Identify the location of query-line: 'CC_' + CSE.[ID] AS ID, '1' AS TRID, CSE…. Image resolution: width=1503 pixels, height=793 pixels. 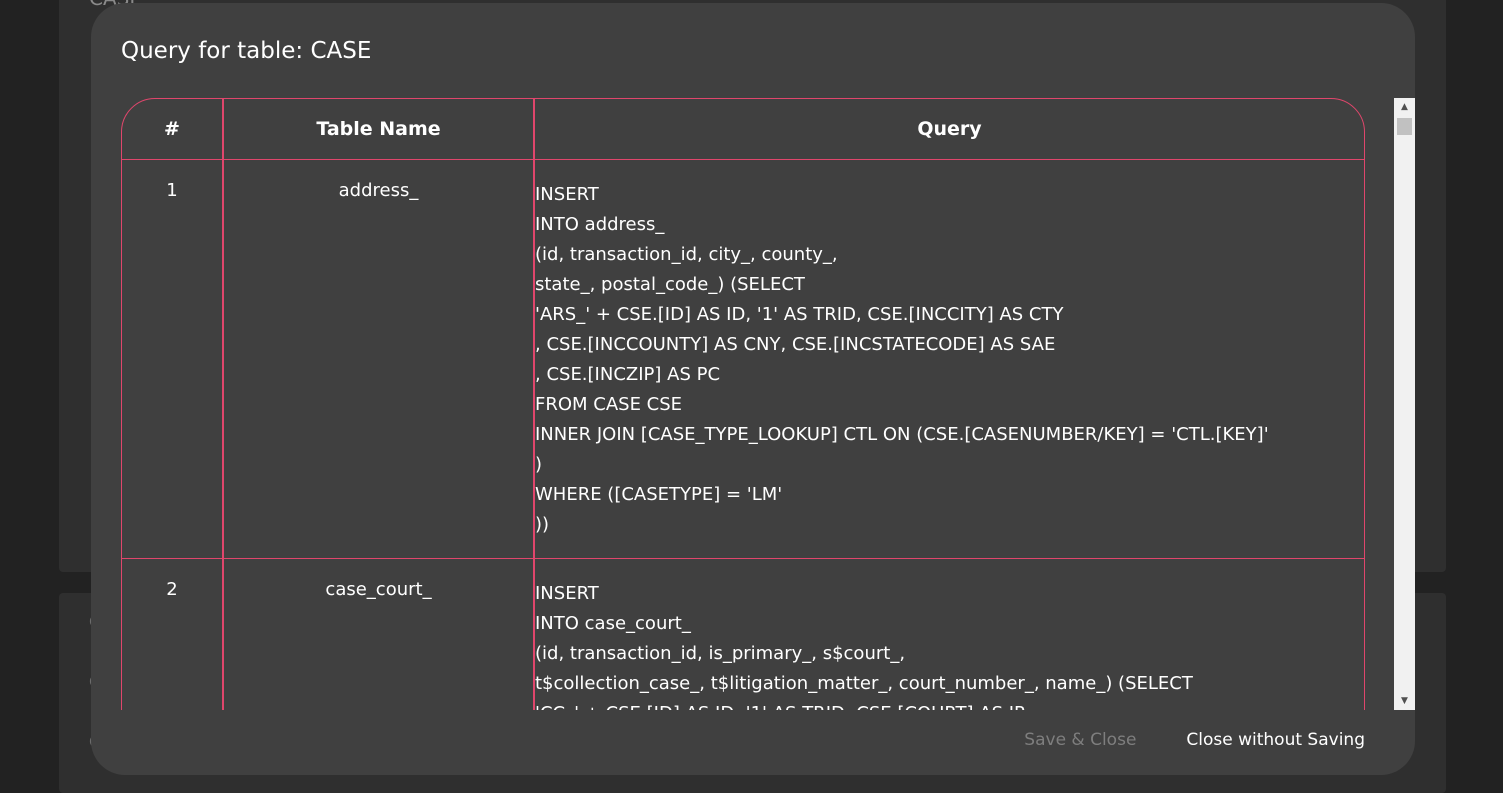
(949, 704).